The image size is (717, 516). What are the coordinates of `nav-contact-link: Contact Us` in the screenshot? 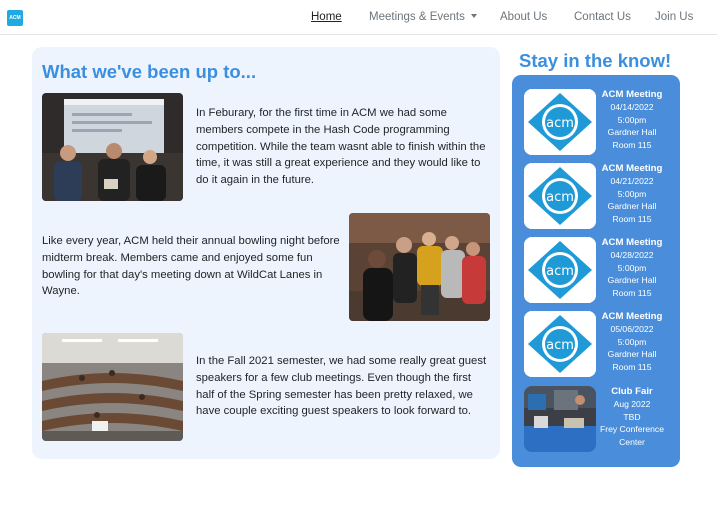 It's located at (602, 17).